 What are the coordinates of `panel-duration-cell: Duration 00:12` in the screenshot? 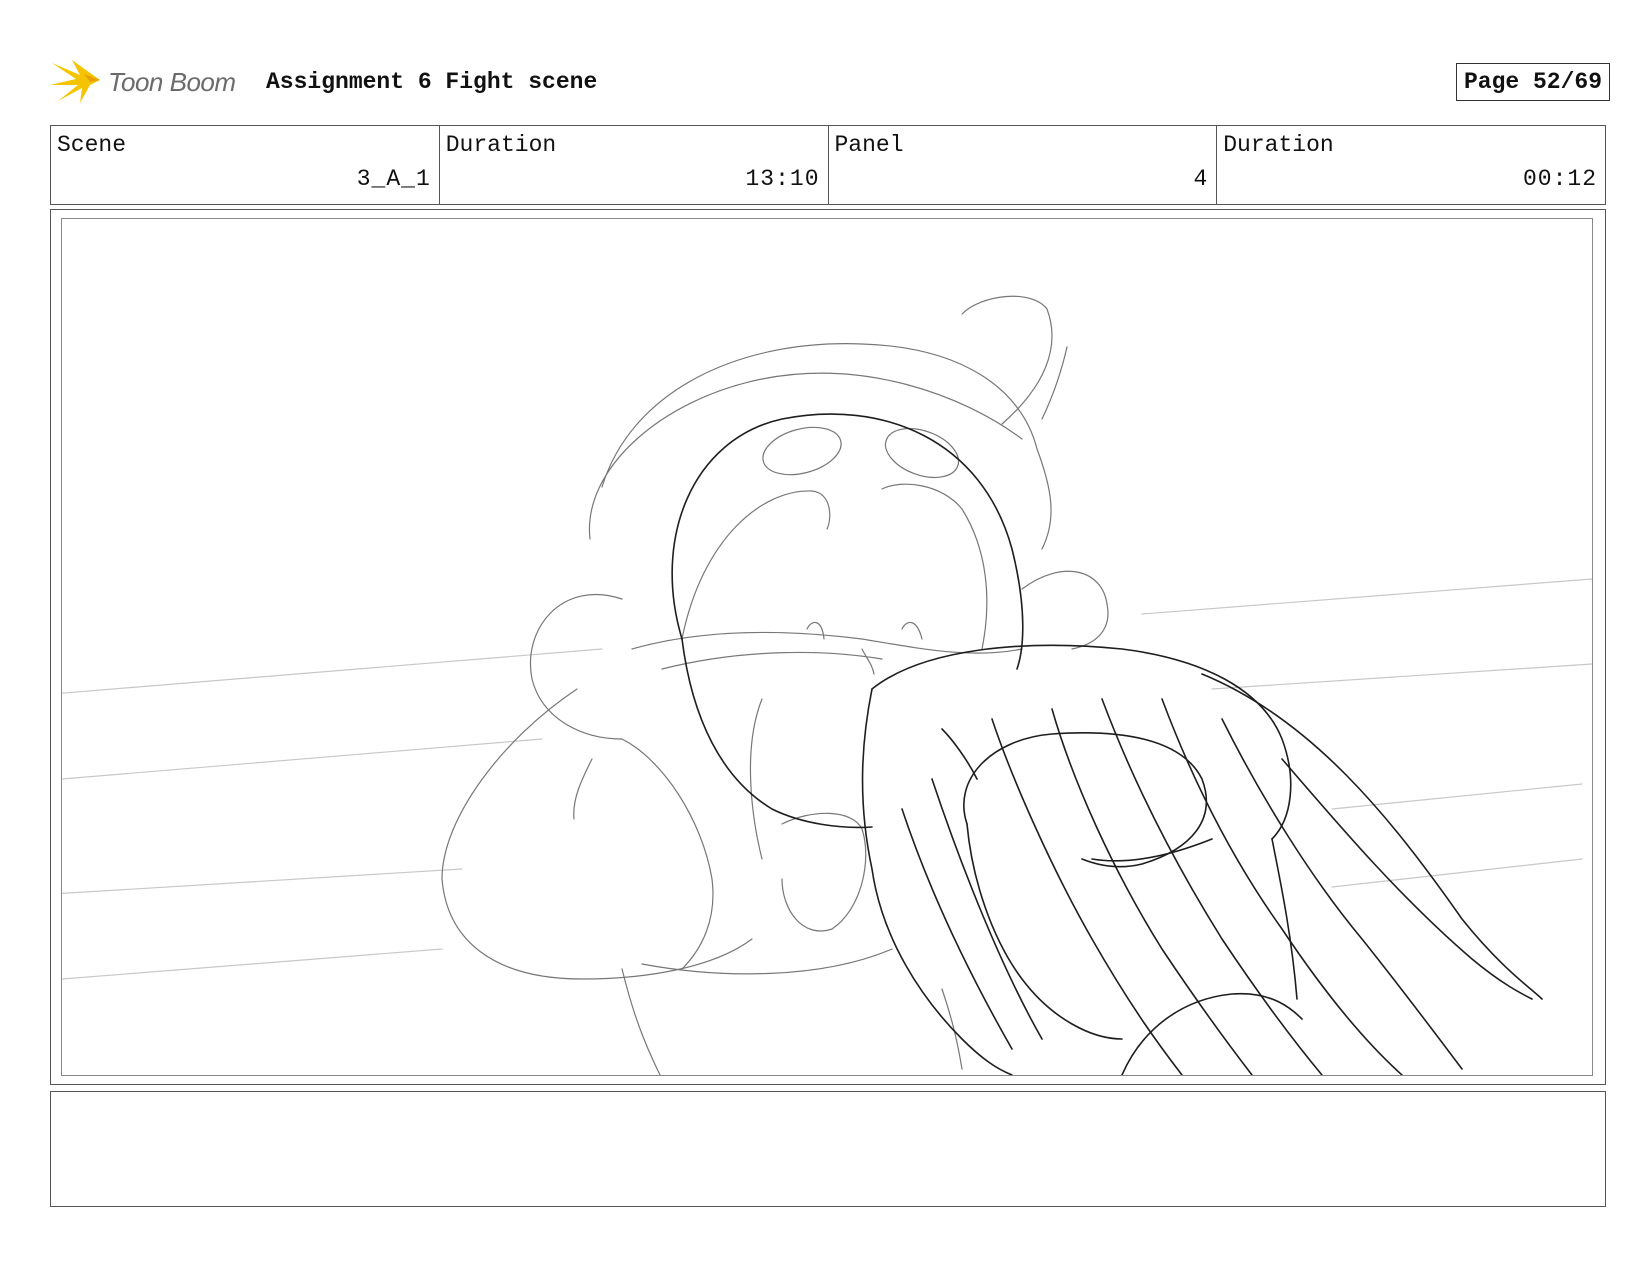 It's located at (1411, 165).